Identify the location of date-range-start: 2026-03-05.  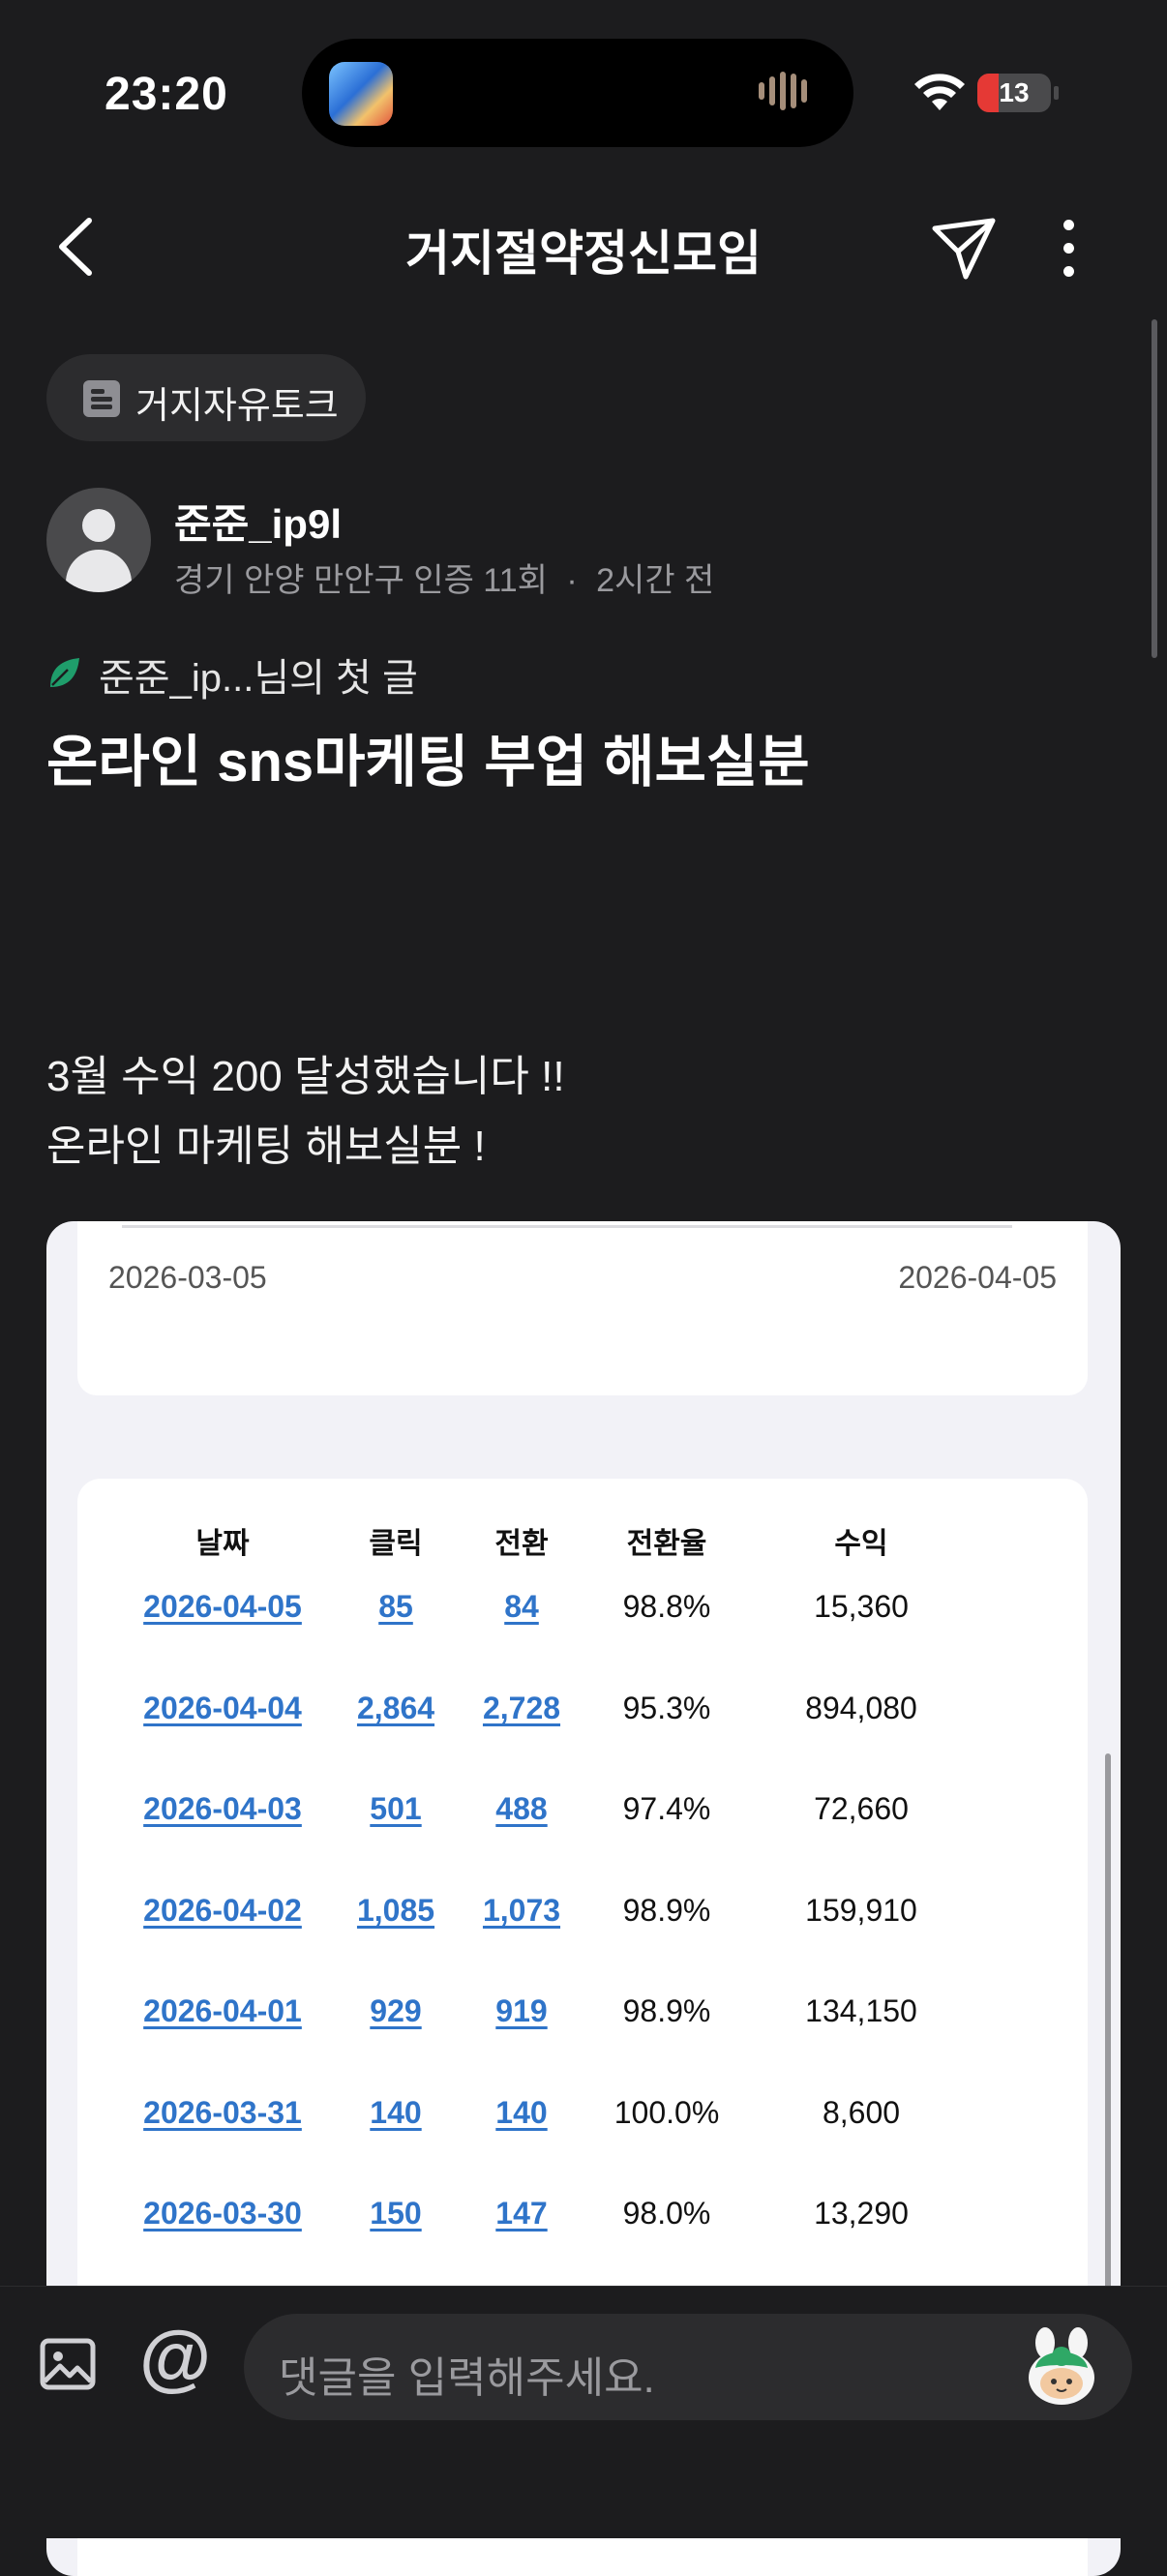
(187, 1277).